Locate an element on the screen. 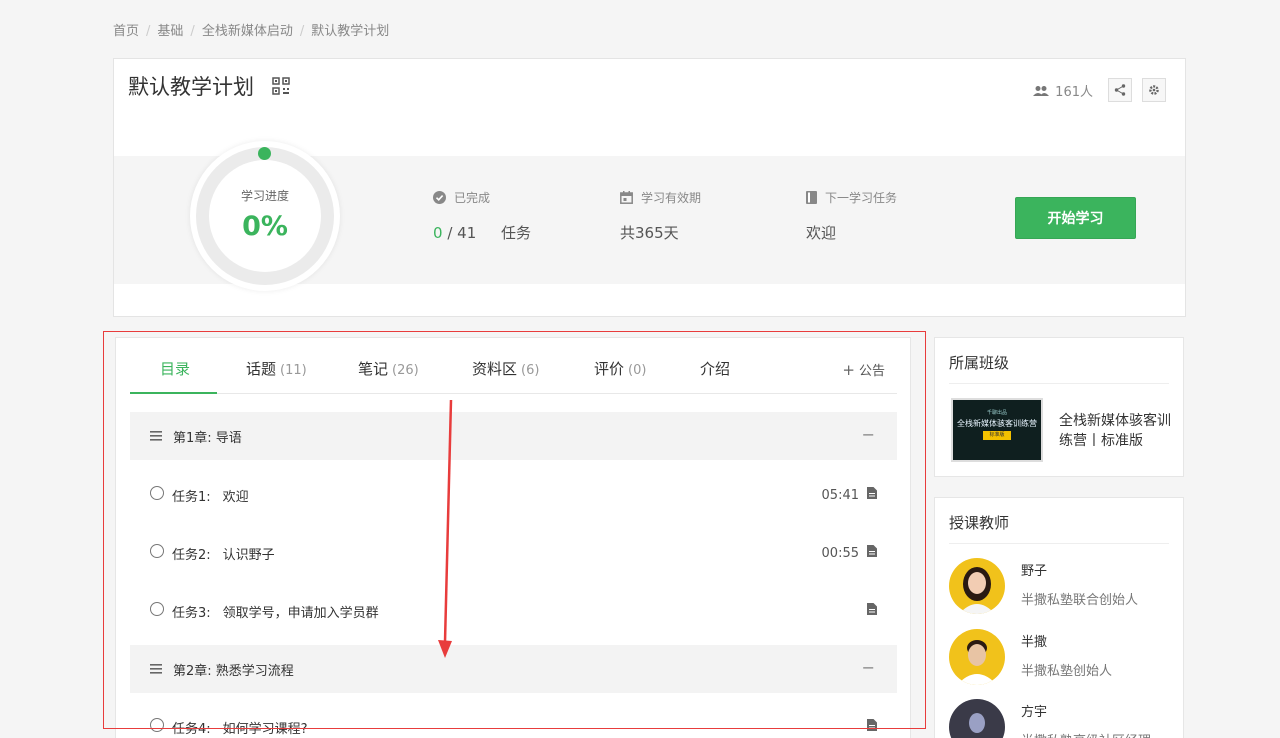 The width and height of the screenshot is (1280, 738). divider is located at coordinates (1059, 383).